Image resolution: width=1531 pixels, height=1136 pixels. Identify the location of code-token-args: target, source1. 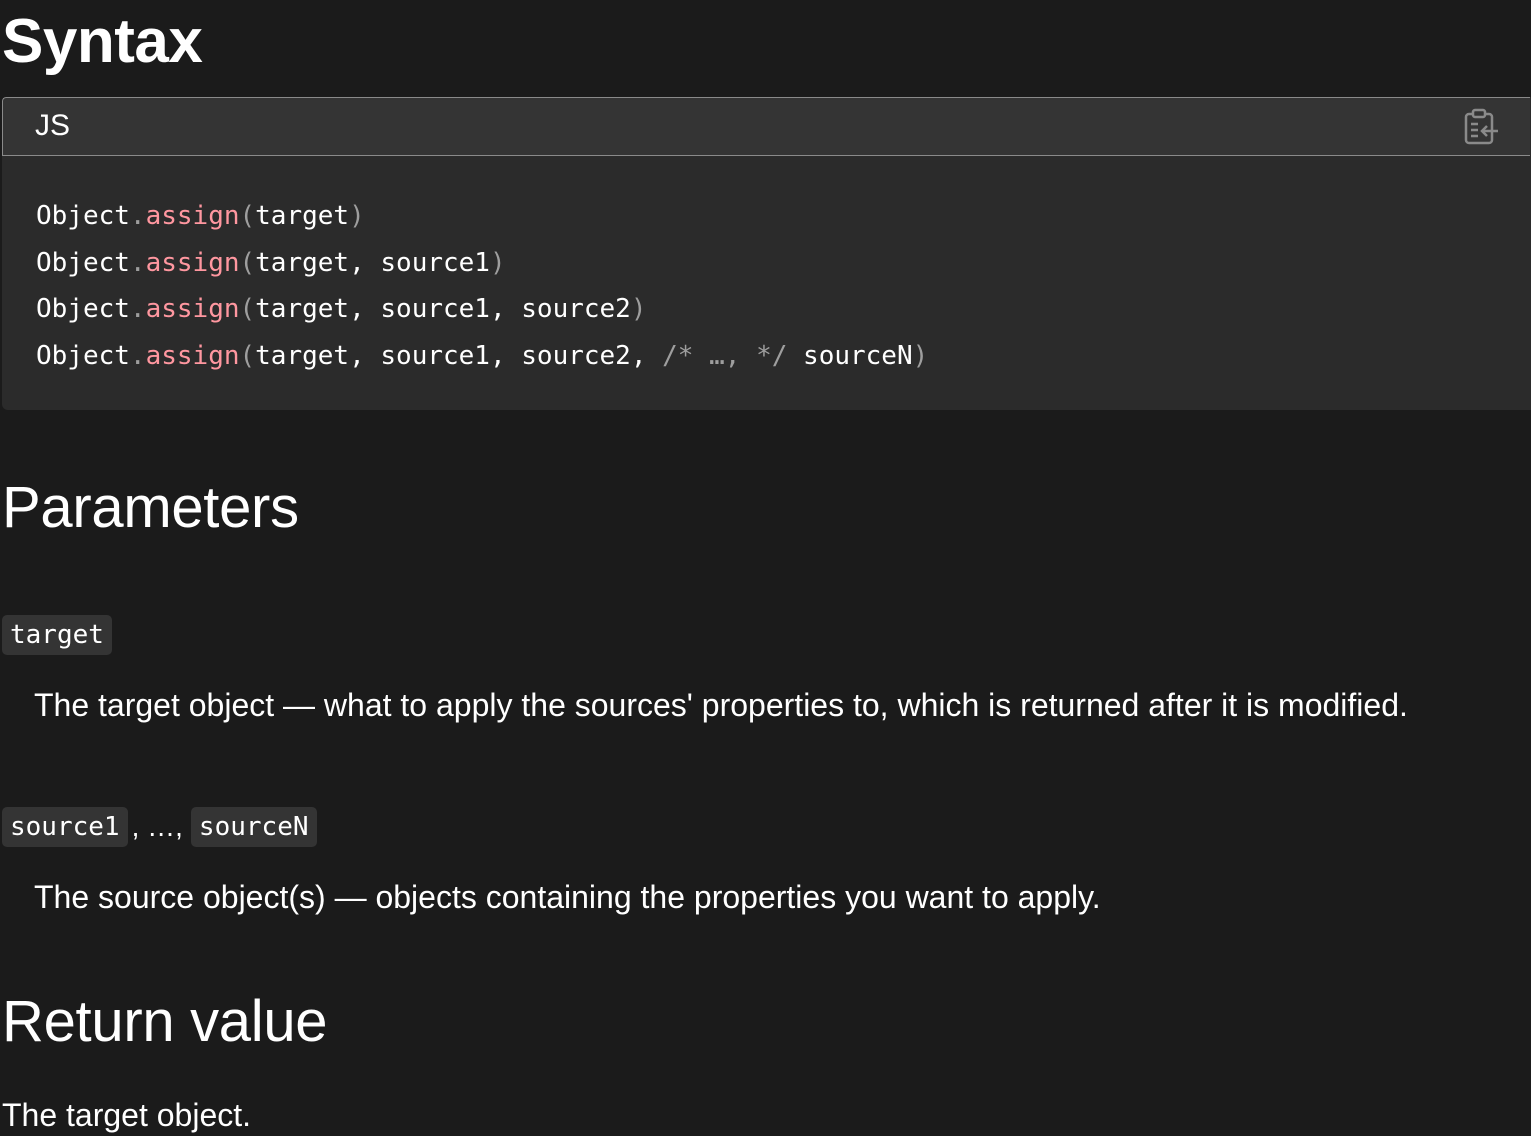
(372, 262).